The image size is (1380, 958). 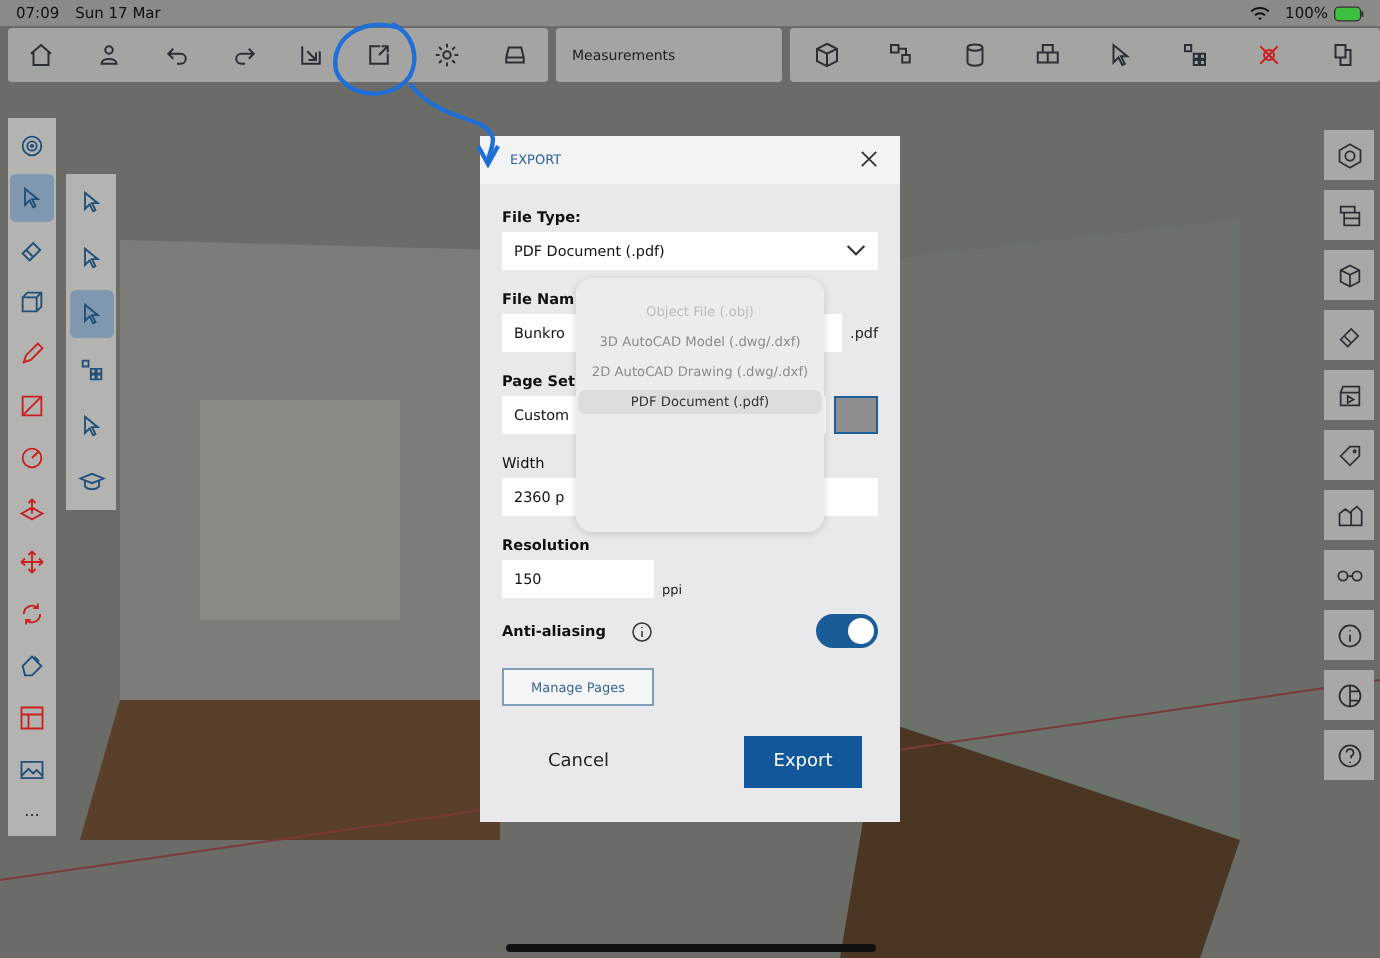 What do you see at coordinates (578, 762) in the screenshot?
I see `cancel-button: Cancel` at bounding box center [578, 762].